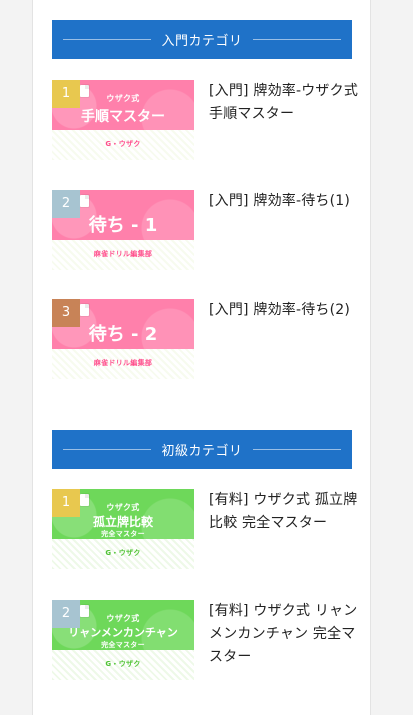  What do you see at coordinates (202, 341) in the screenshot?
I see `ranking-item-intro-3: 3 待ち - 2 麻雀ドリル編集部 [入門] 牌効率-待ち(2)` at bounding box center [202, 341].